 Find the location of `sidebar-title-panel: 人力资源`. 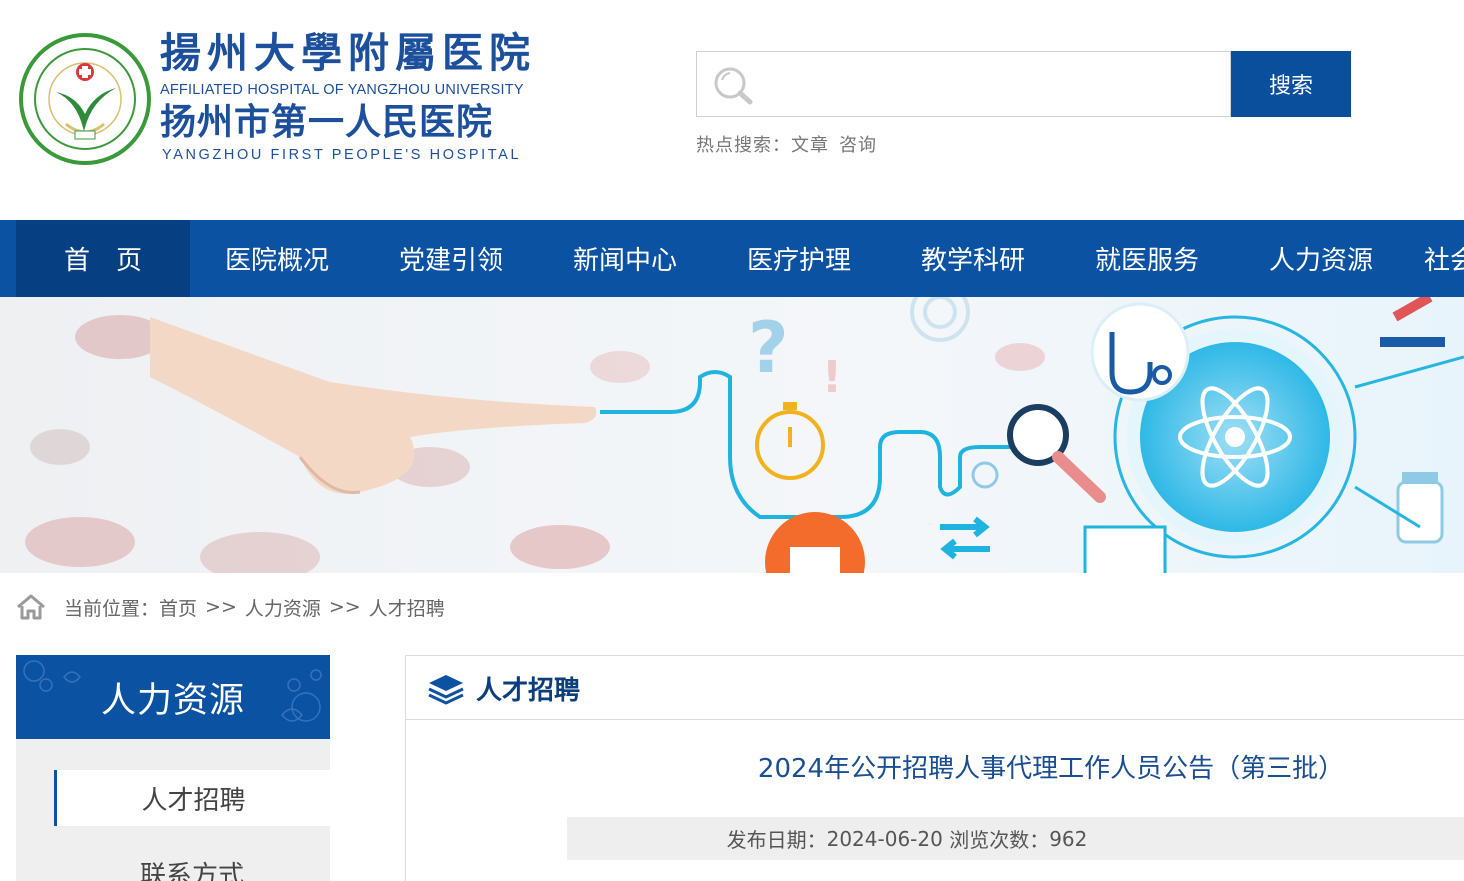

sidebar-title-panel: 人力资源 is located at coordinates (173, 697).